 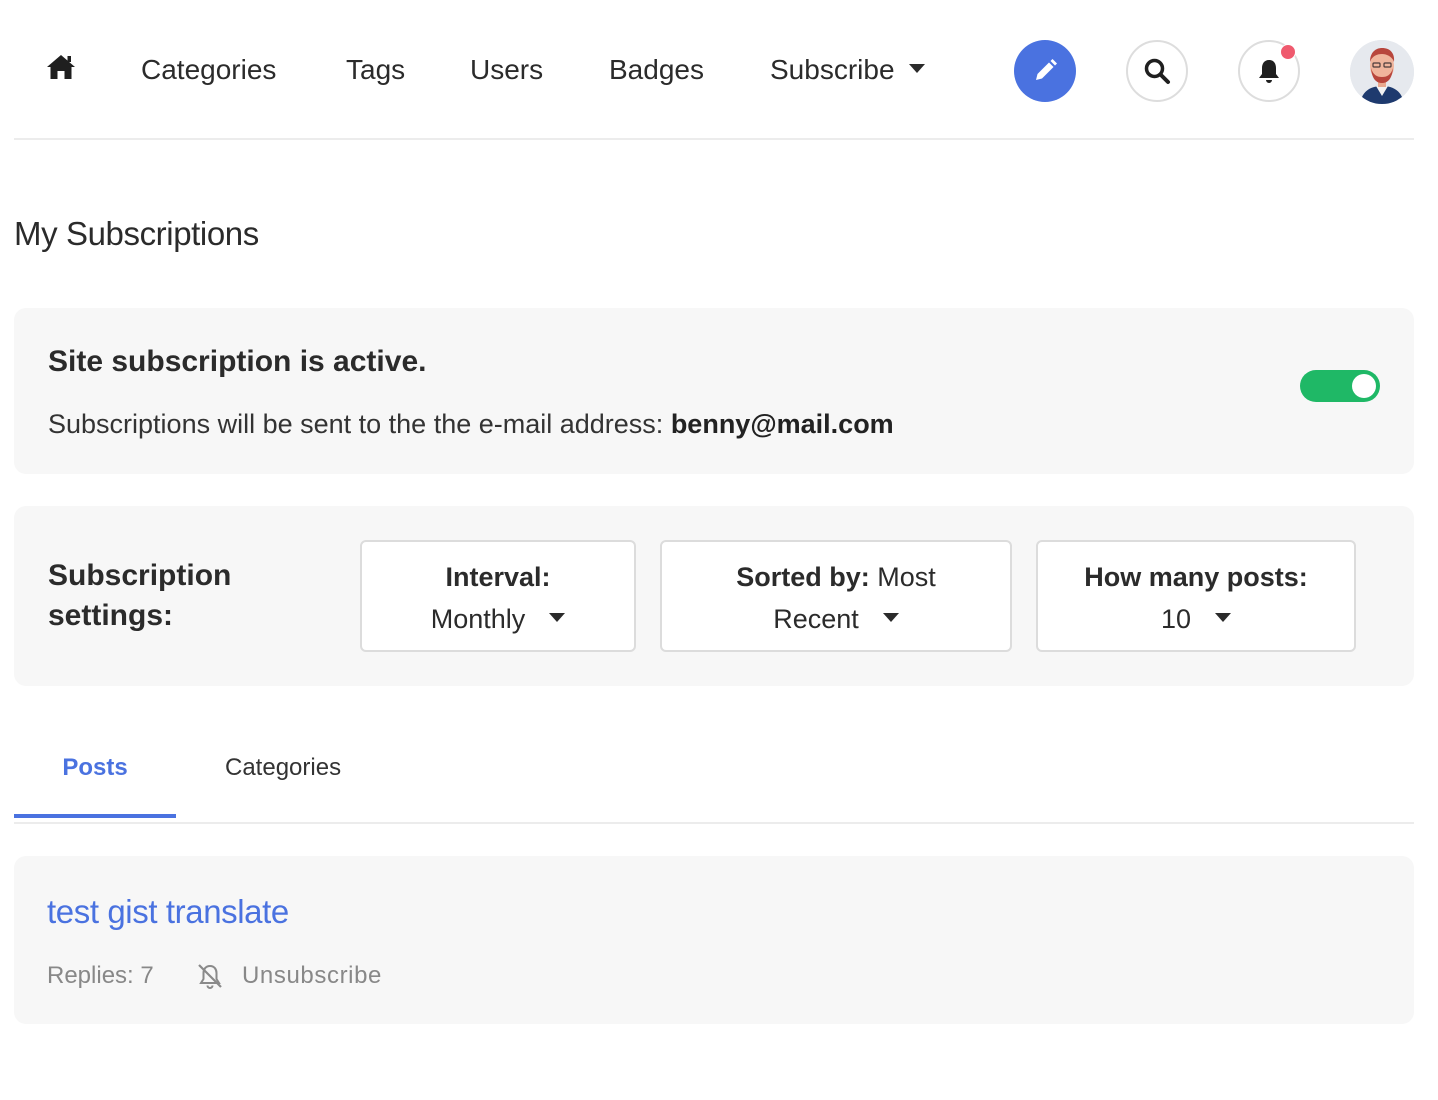 I want to click on sorted-by-value-first: Most, so click(x=906, y=577).